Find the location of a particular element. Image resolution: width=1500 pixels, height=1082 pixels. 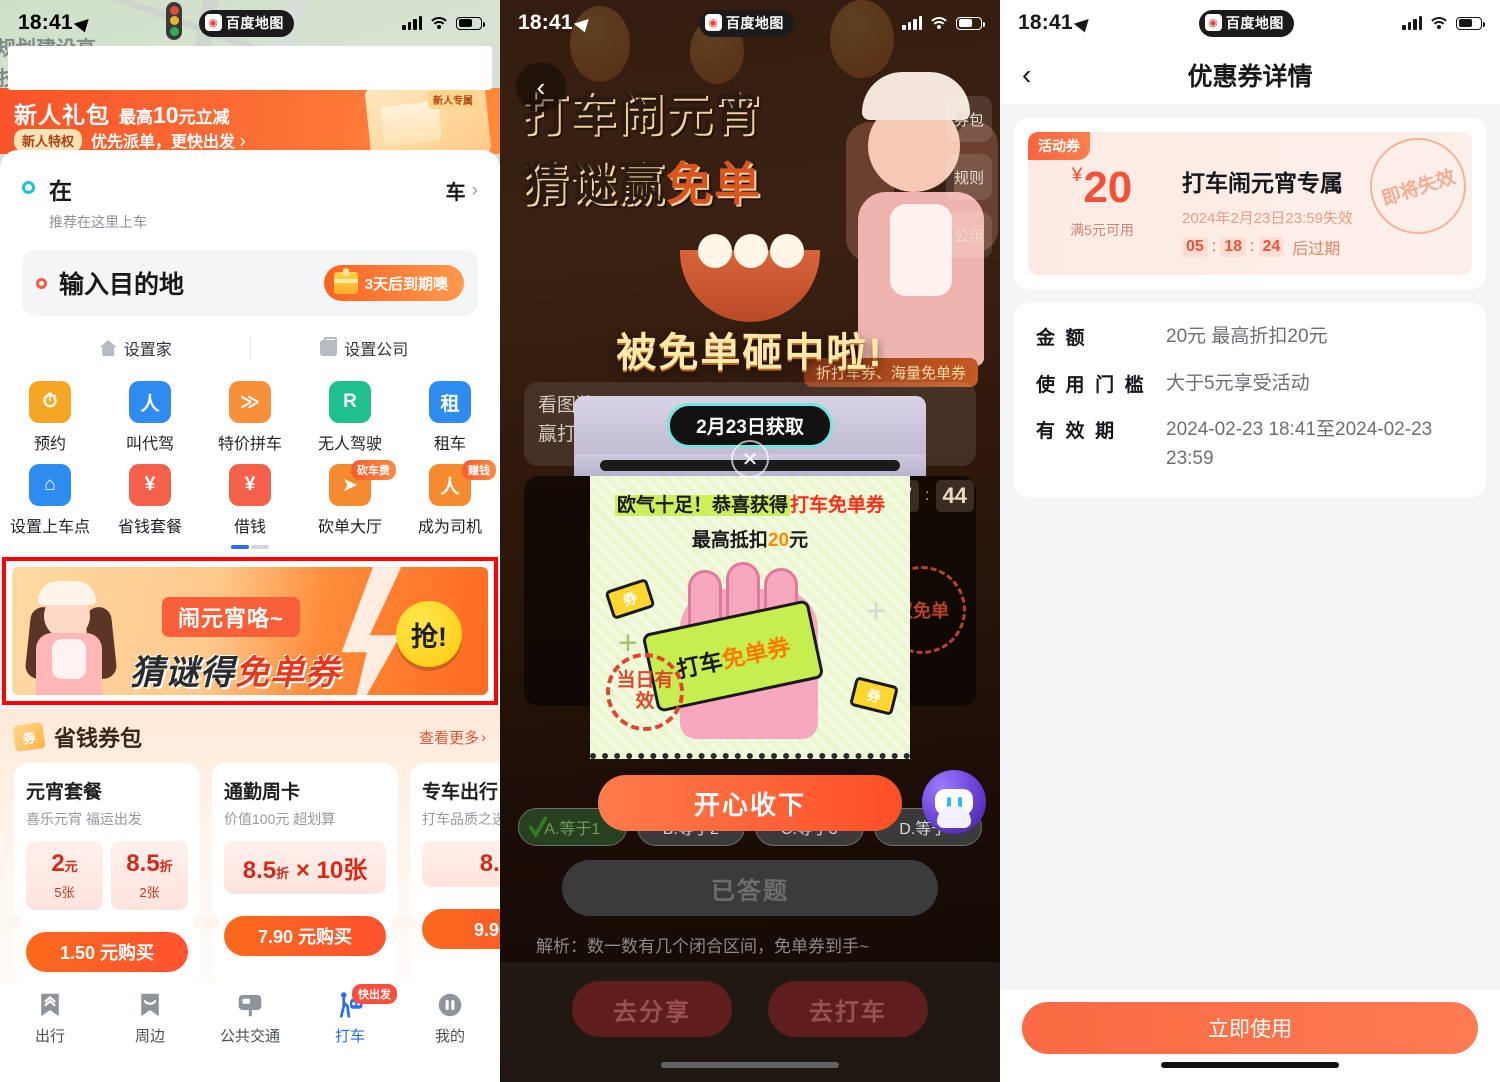

coupon-value-number: 8.5折 × 10张 is located at coordinates (305, 870).